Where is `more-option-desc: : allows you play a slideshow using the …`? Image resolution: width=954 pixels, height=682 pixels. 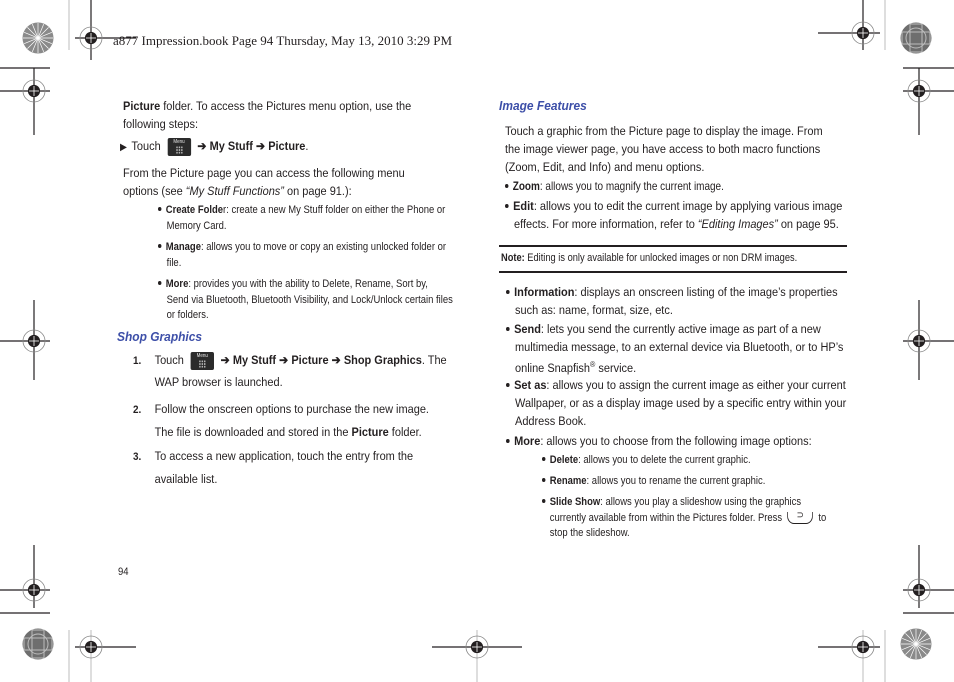 more-option-desc: : allows you play a slideshow using the … is located at coordinates (701, 502).